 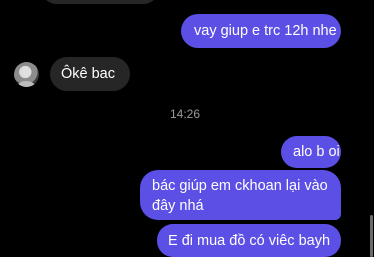 I want to click on message-text: alo b oi, so click(x=316, y=152).